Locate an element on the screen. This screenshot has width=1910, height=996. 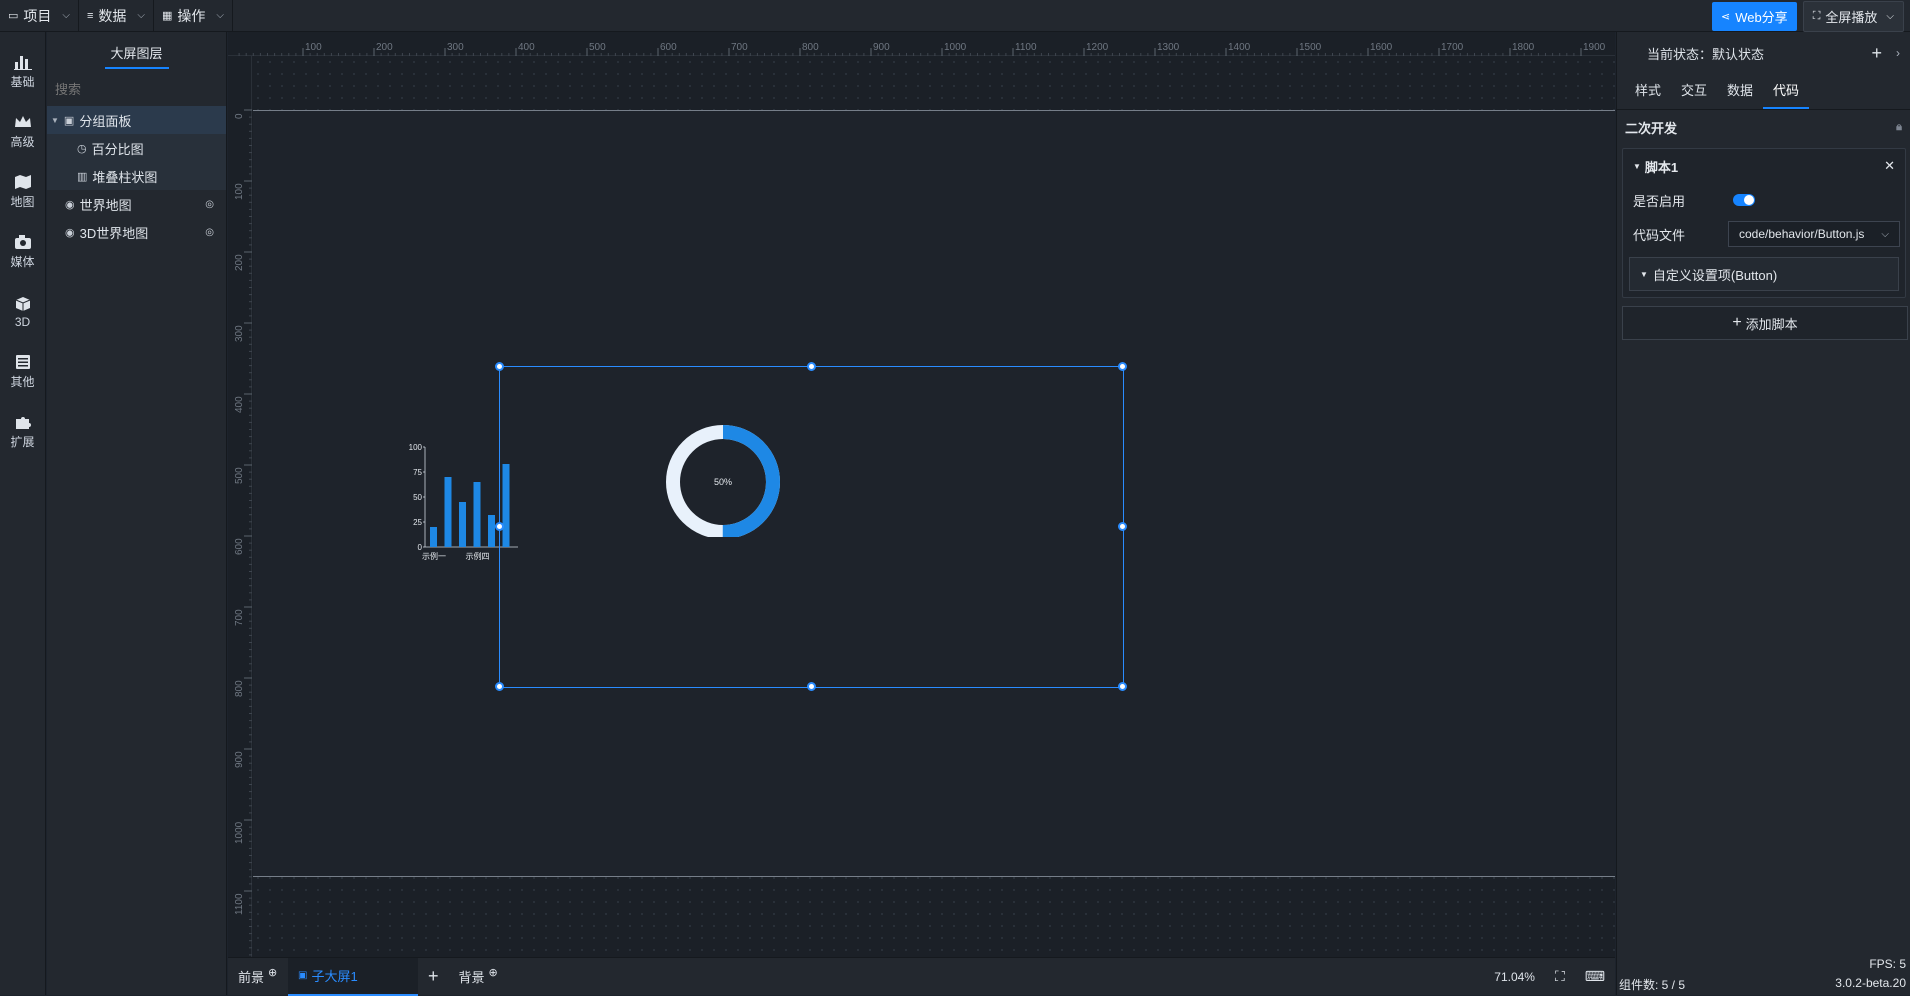
ruler-label: 1800 is located at coordinates (1523, 47).